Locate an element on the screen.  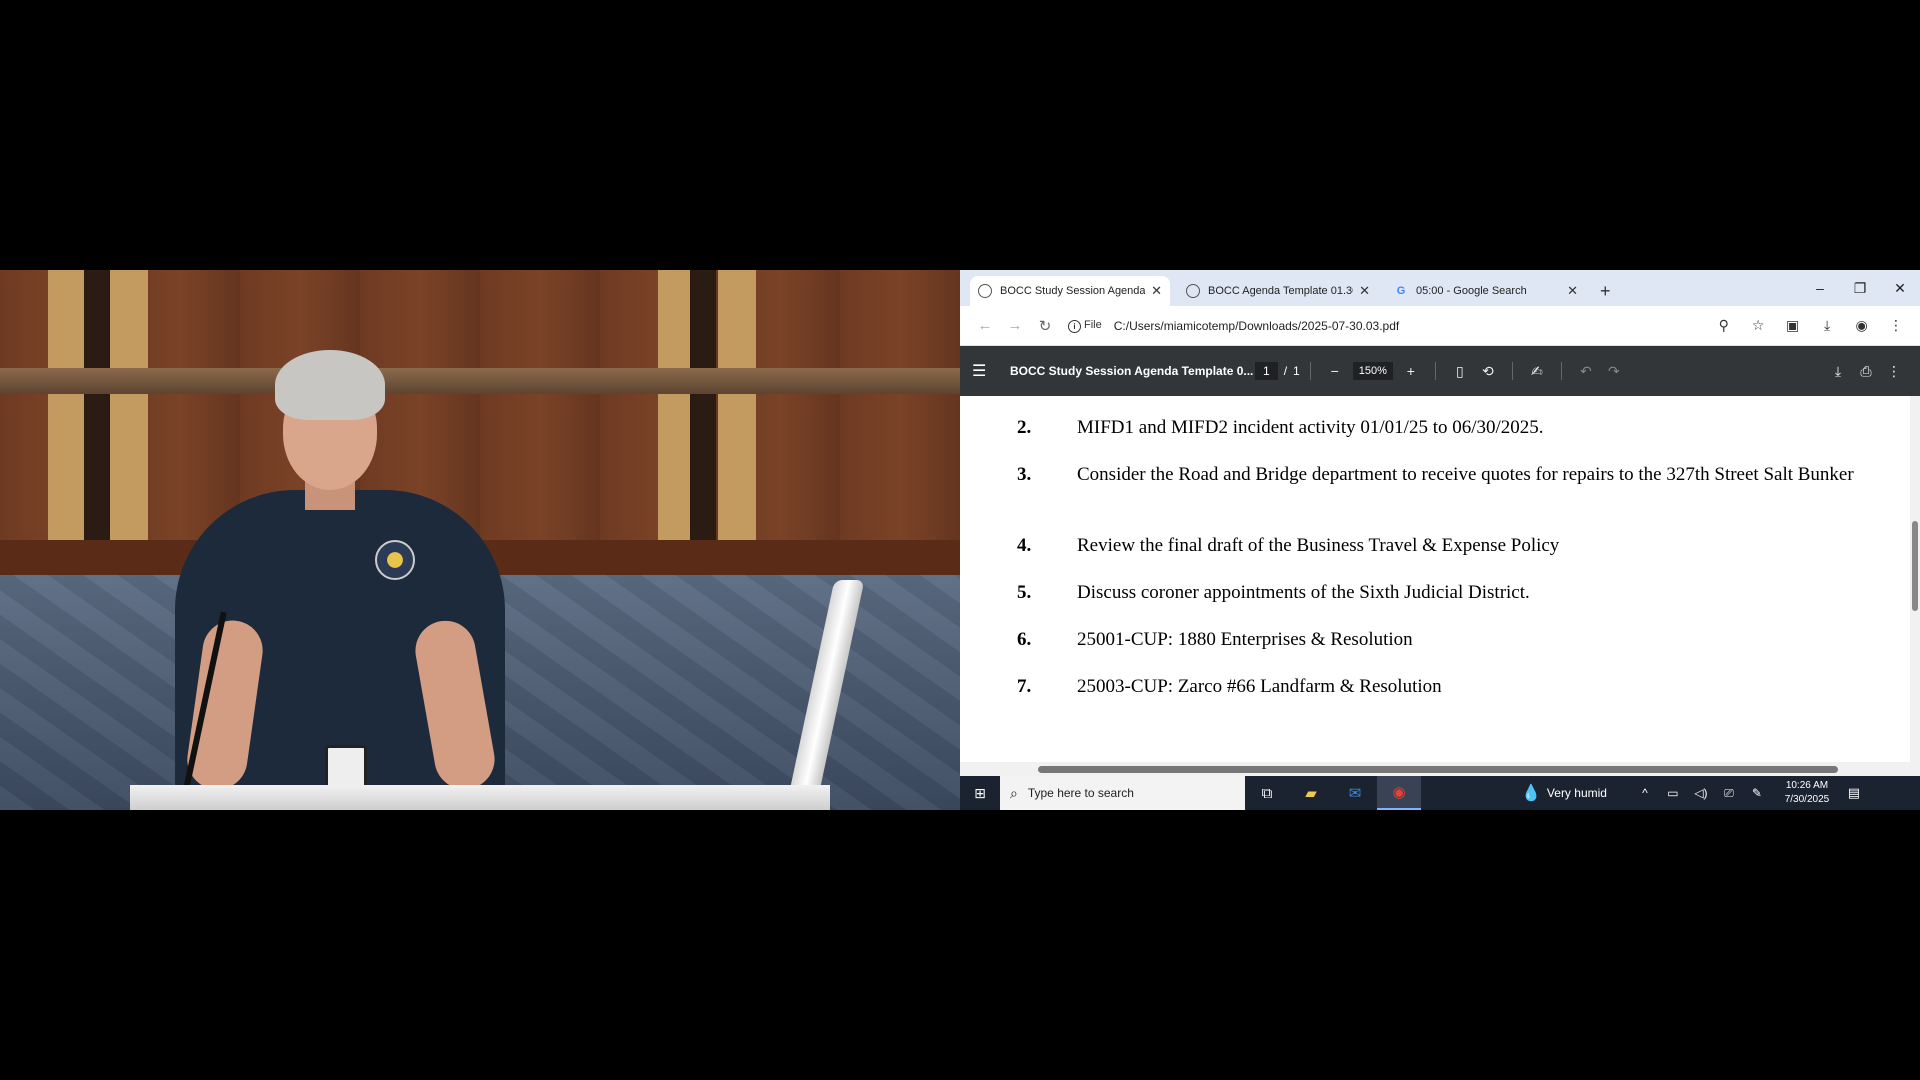
item-text: 25001-CUP: 1880 Enterprises & Resolution is located at coordinates (1245, 639).